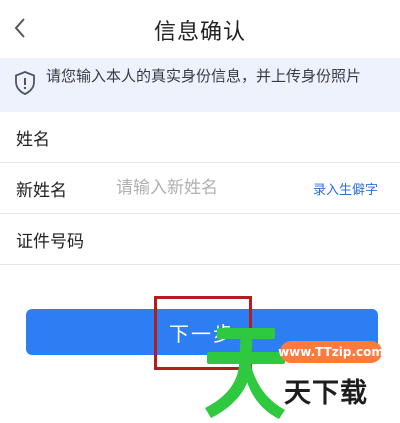 This screenshot has width=400, height=423. I want to click on notice-text: 请您输入本人的真实身份信息，并上传身份照片, so click(204, 76).